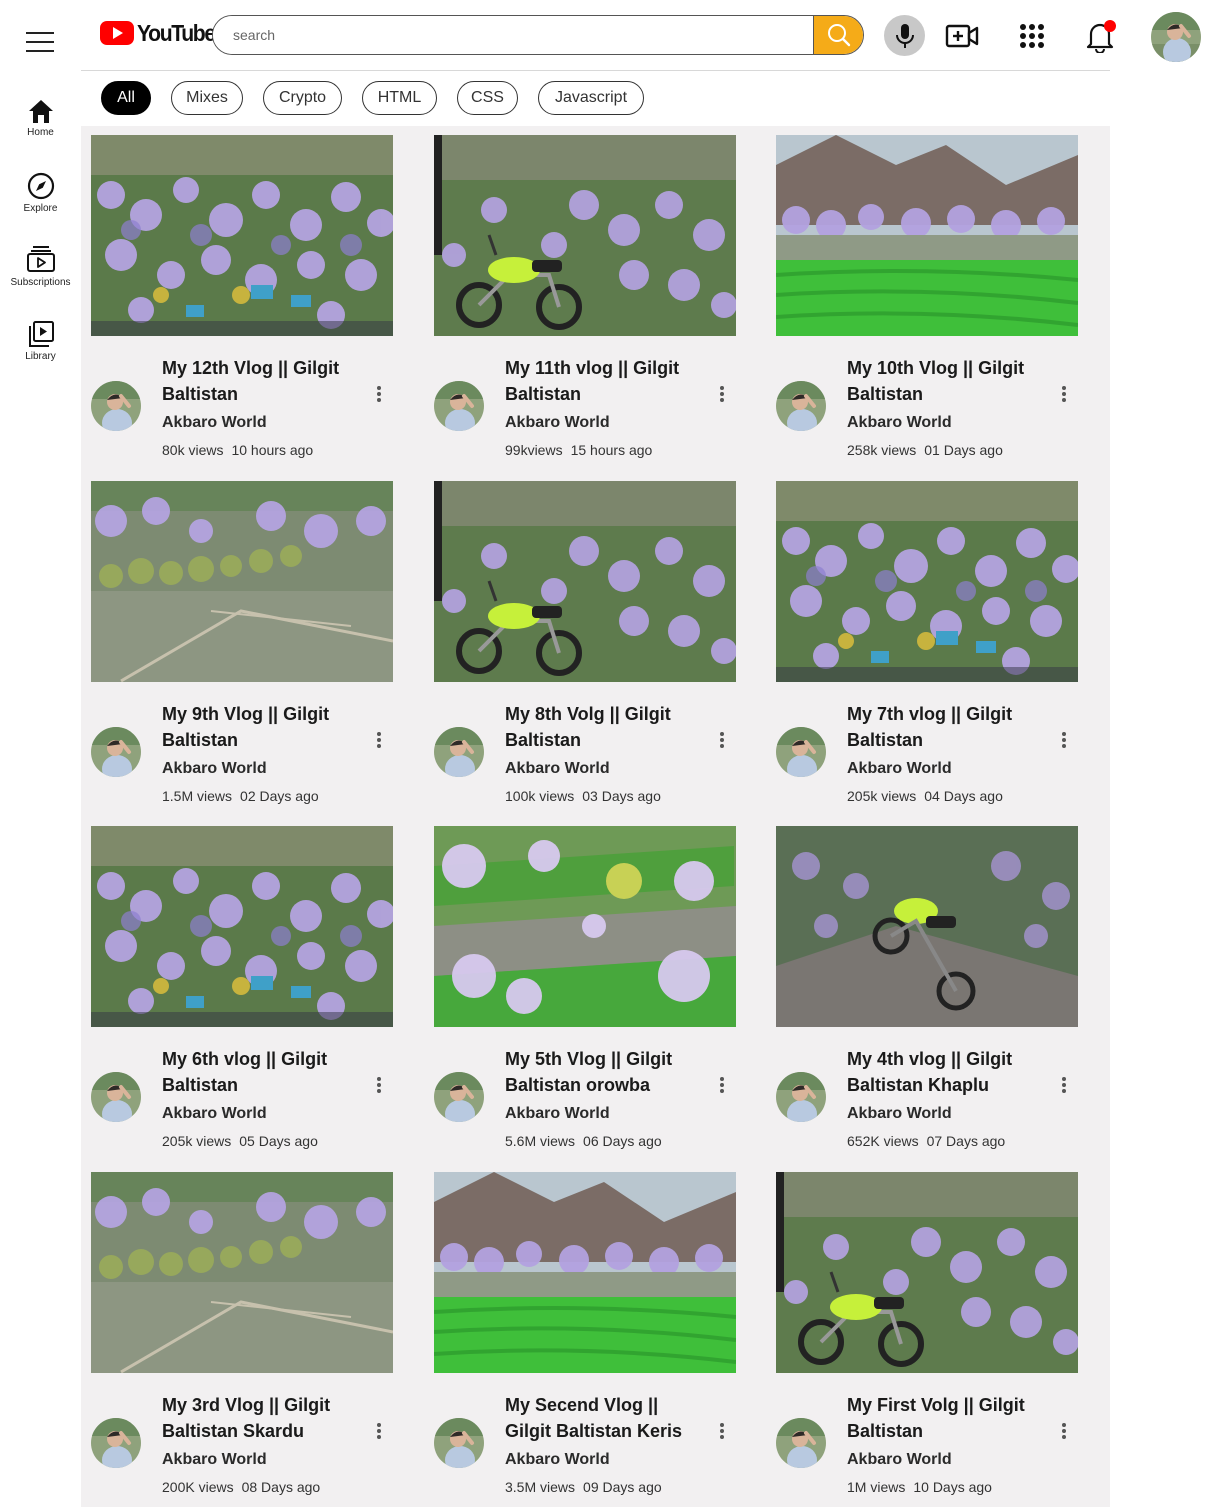 Image resolution: width=1220 pixels, height=1507 pixels. I want to click on apps-grid-icon, so click(1032, 36).